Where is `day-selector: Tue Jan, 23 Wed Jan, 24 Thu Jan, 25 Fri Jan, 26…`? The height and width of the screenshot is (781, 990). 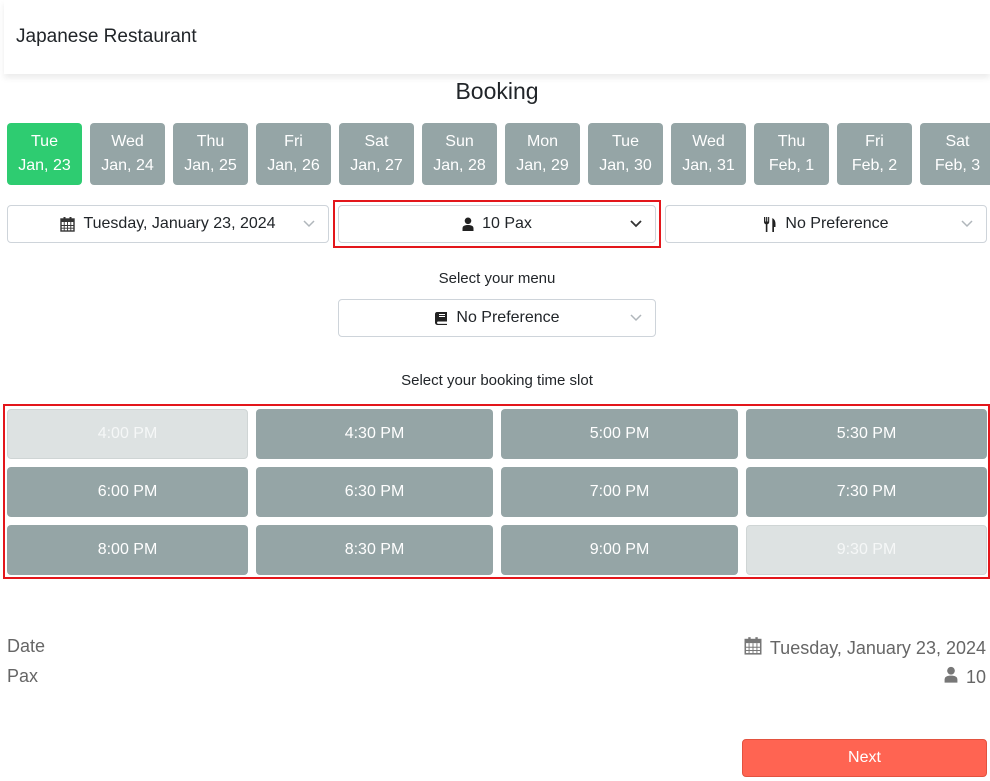
day-selector: Tue Jan, 23 Wed Jan, 24 Thu Jan, 25 Fri Jan, 26… is located at coordinates (498, 154).